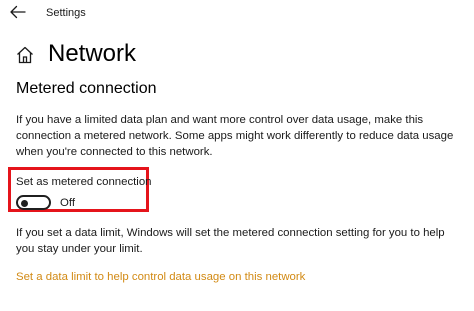  Describe the element at coordinates (237, 13) in the screenshot. I see `title-bar: Settings` at that location.